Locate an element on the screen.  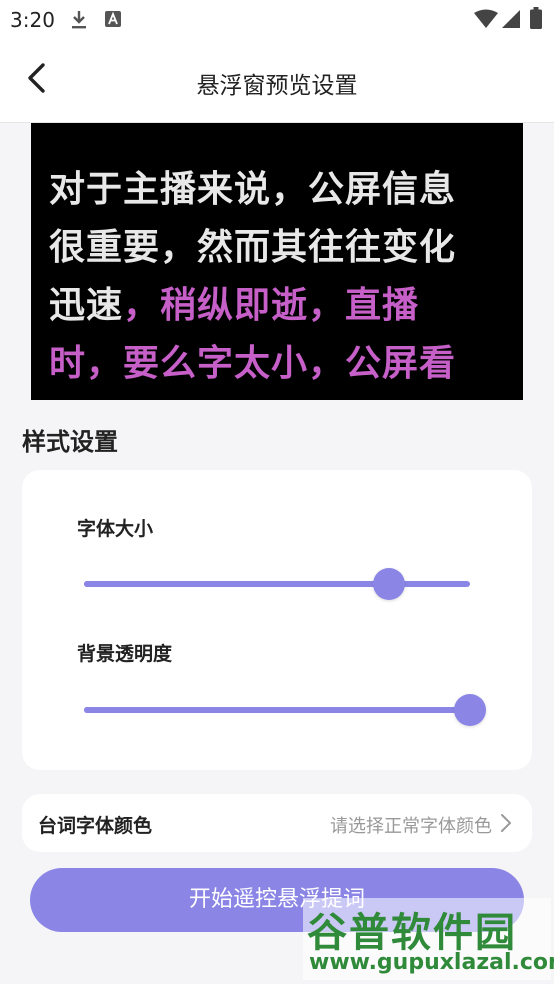
preview-segment: 迅速 is located at coordinates (86, 305).